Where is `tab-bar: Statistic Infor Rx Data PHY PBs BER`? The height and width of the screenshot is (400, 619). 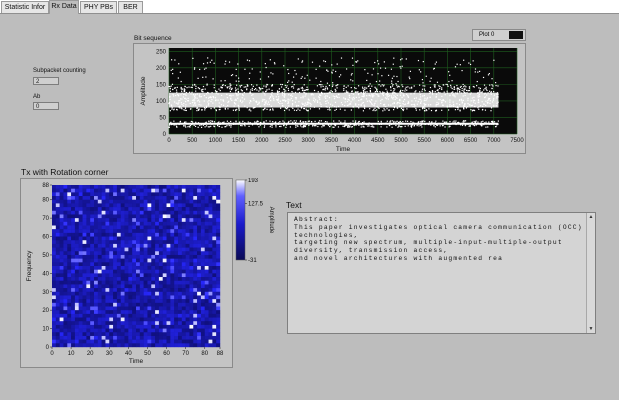 tab-bar: Statistic Infor Rx Data PHY PBs BER is located at coordinates (309, 7).